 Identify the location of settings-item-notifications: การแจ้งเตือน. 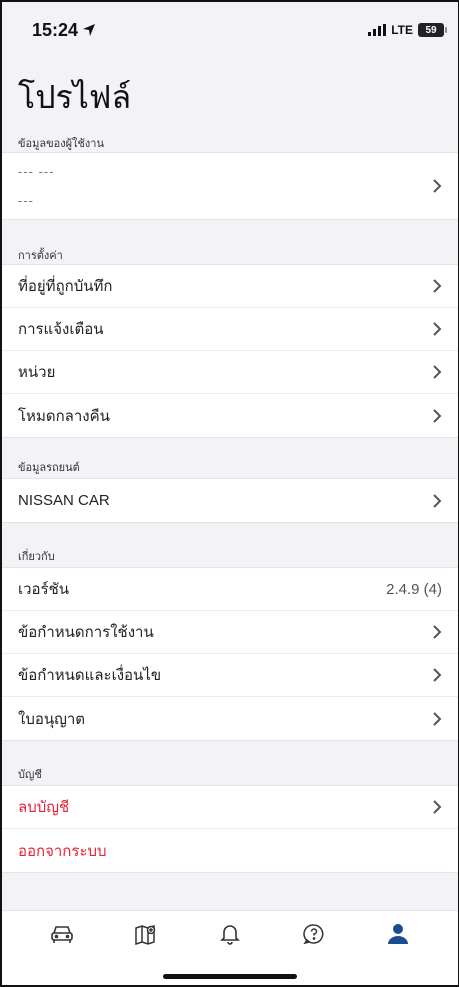
(230, 329).